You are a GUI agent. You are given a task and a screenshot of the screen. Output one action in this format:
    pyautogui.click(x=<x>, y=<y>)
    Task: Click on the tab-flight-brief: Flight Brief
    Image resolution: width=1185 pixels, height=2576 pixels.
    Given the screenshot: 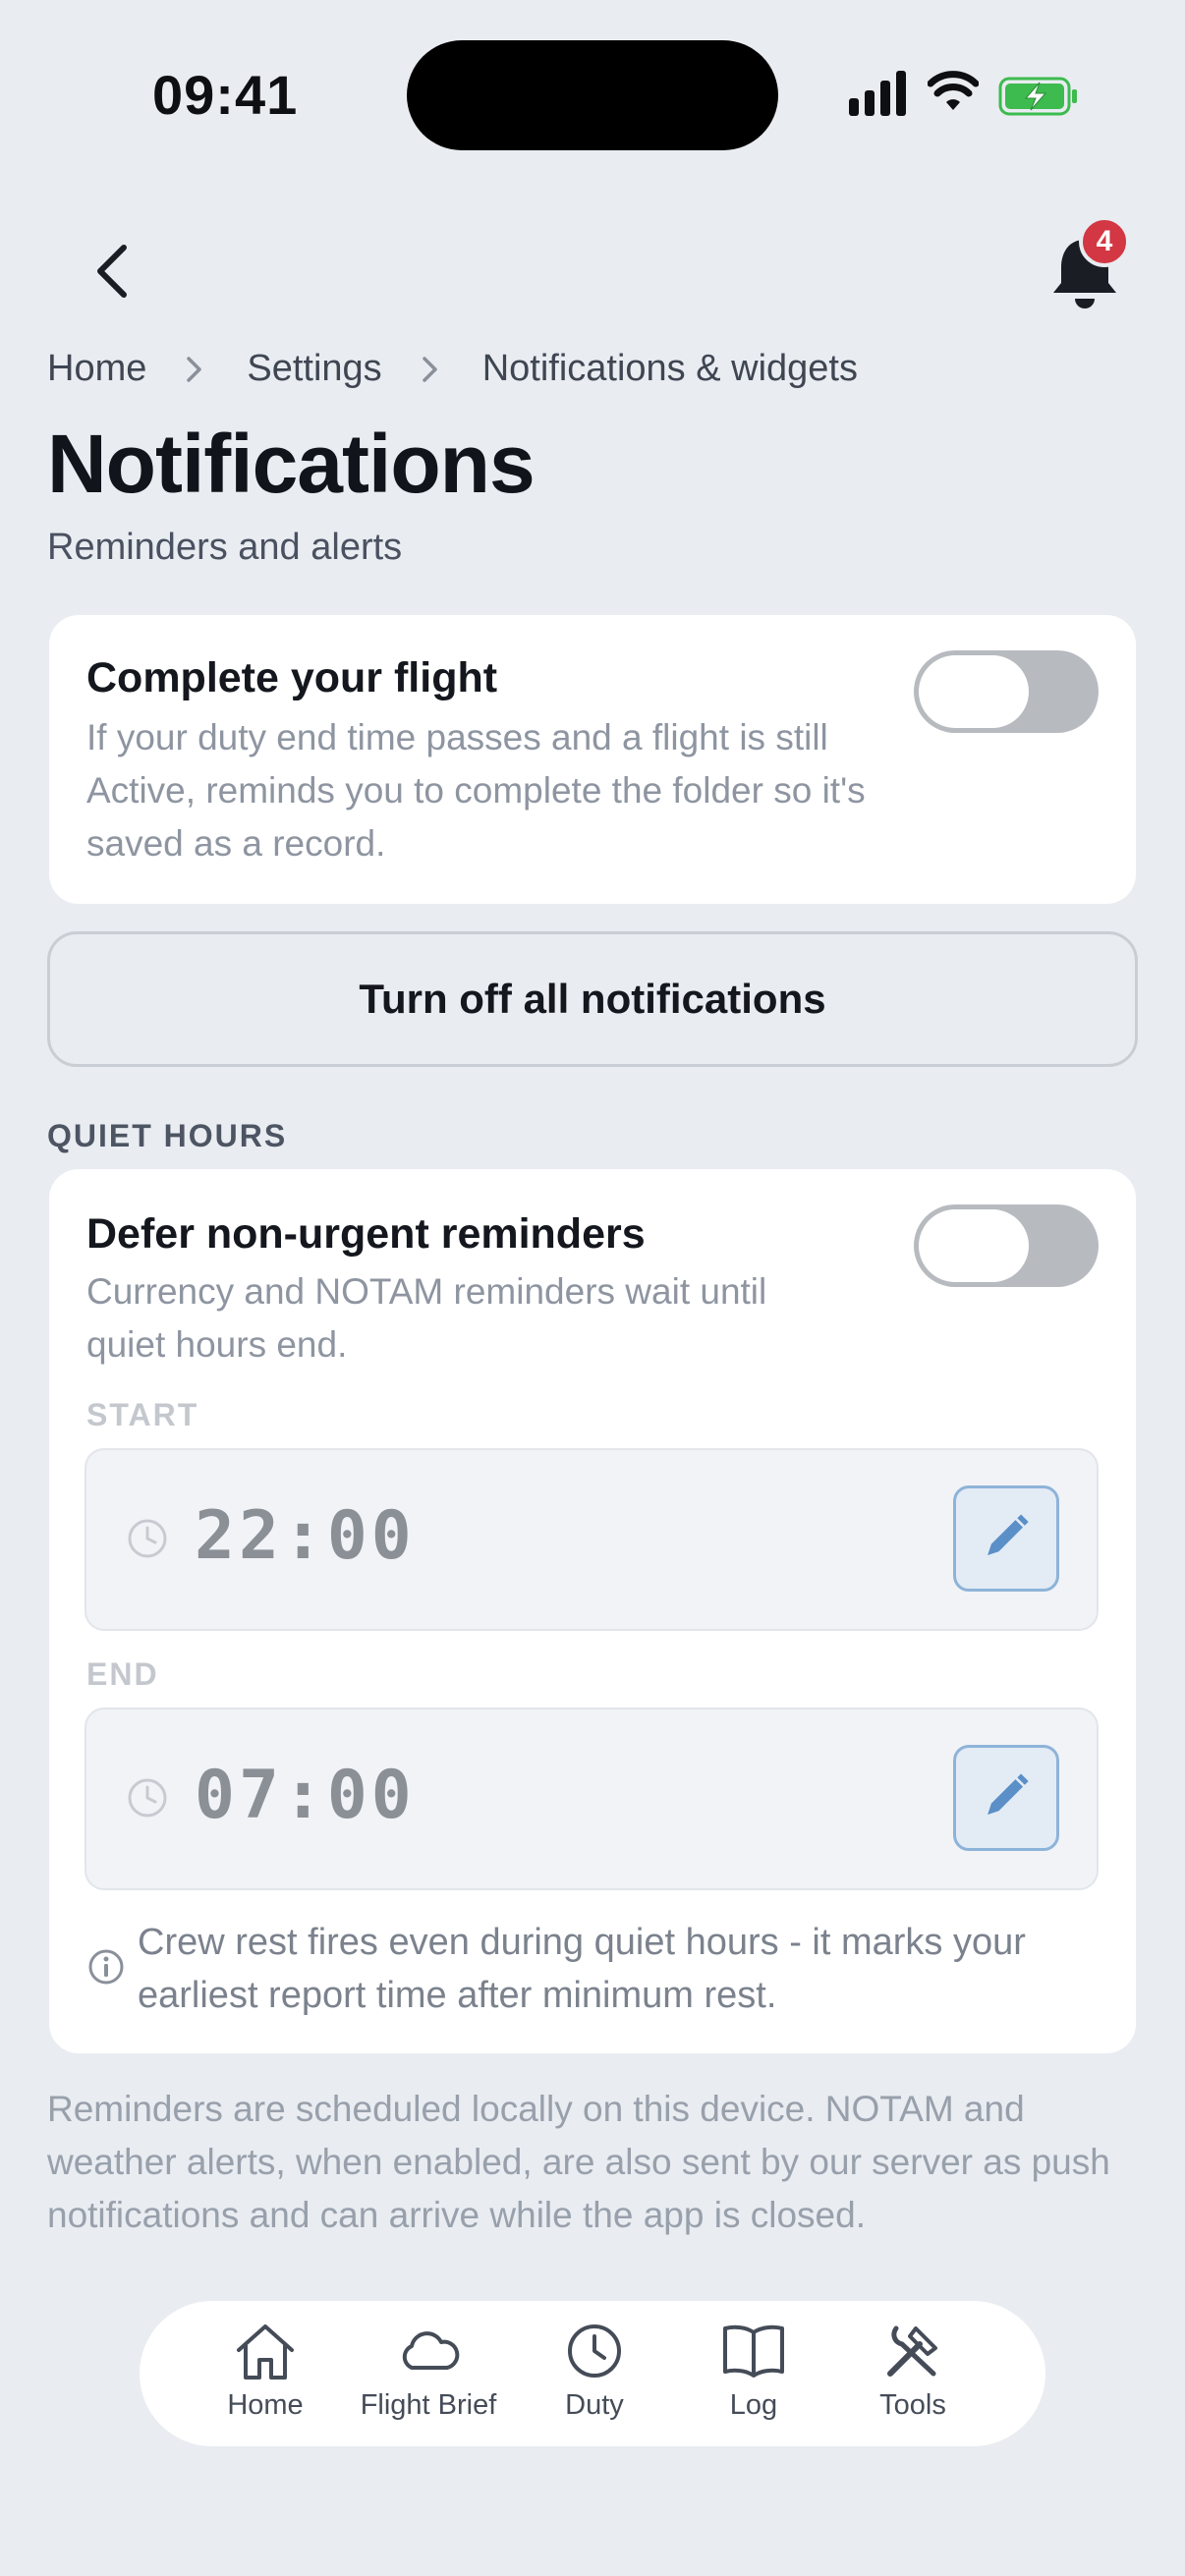 What is the action you would take?
    pyautogui.click(x=429, y=2373)
    